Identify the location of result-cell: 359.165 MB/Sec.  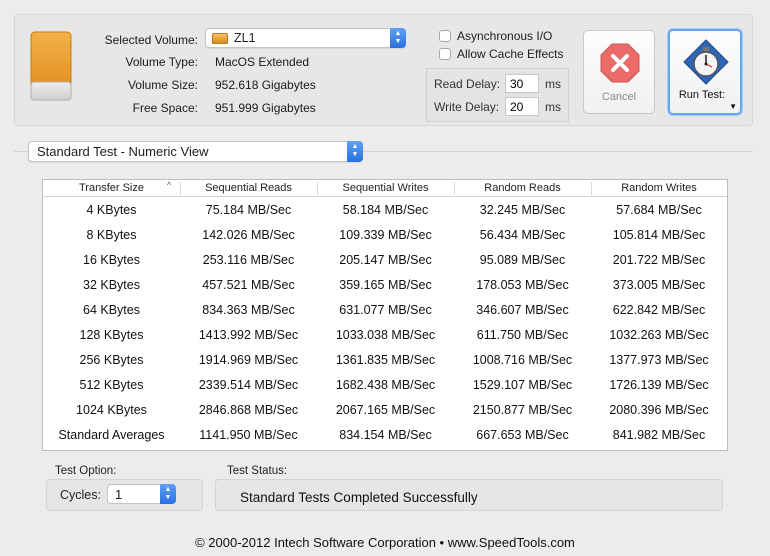
(385, 285).